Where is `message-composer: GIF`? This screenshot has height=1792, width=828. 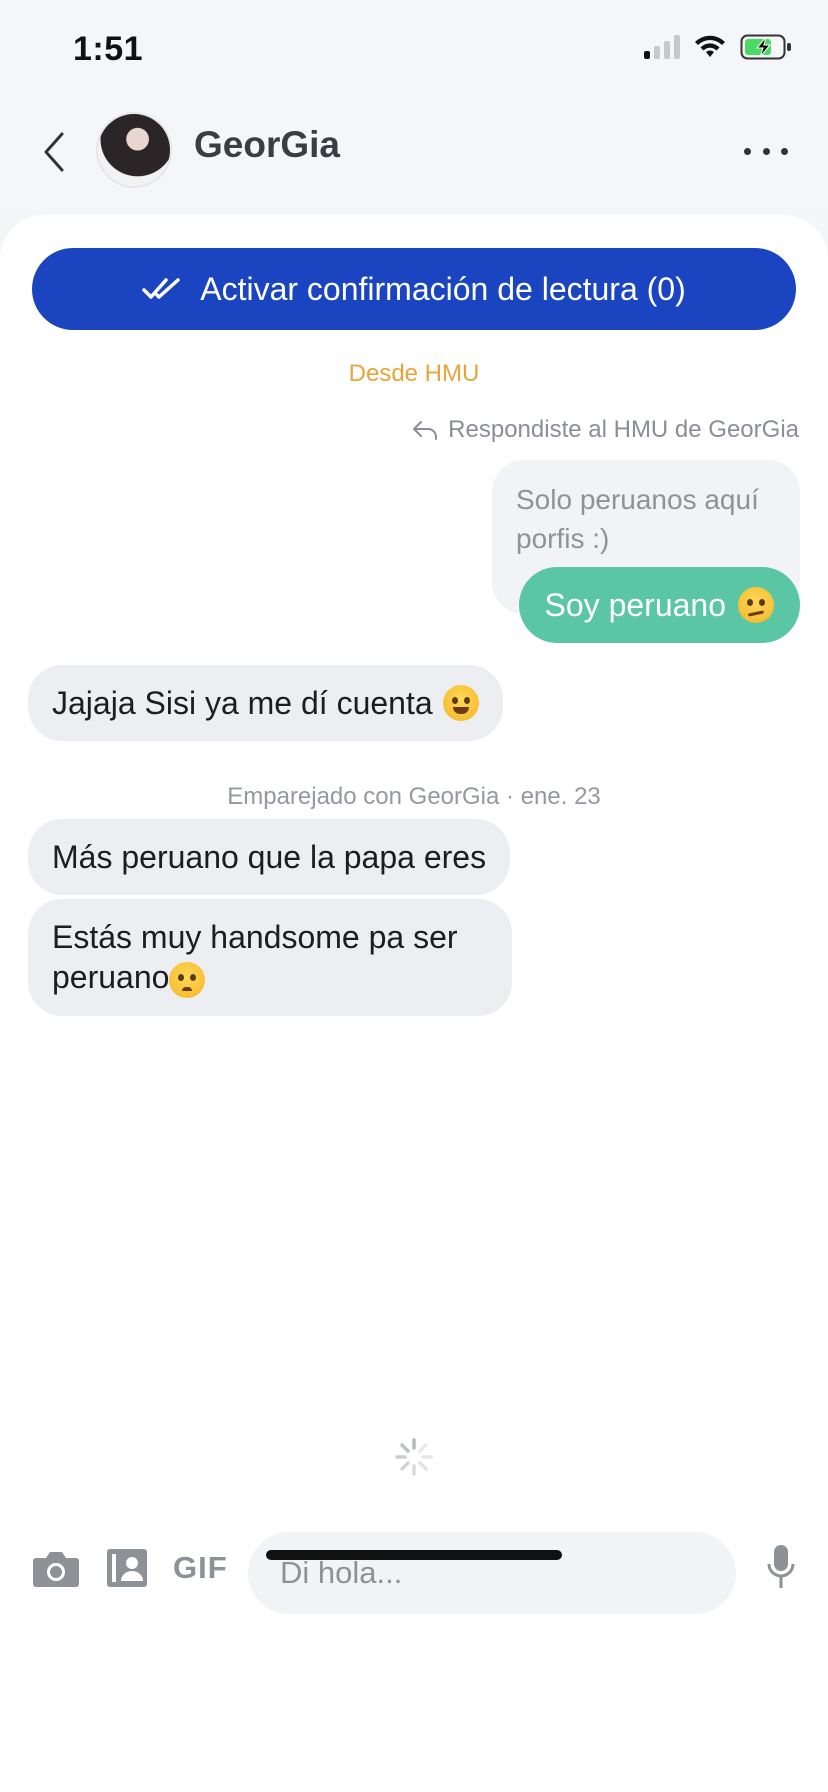
message-composer: GIF is located at coordinates (414, 1565).